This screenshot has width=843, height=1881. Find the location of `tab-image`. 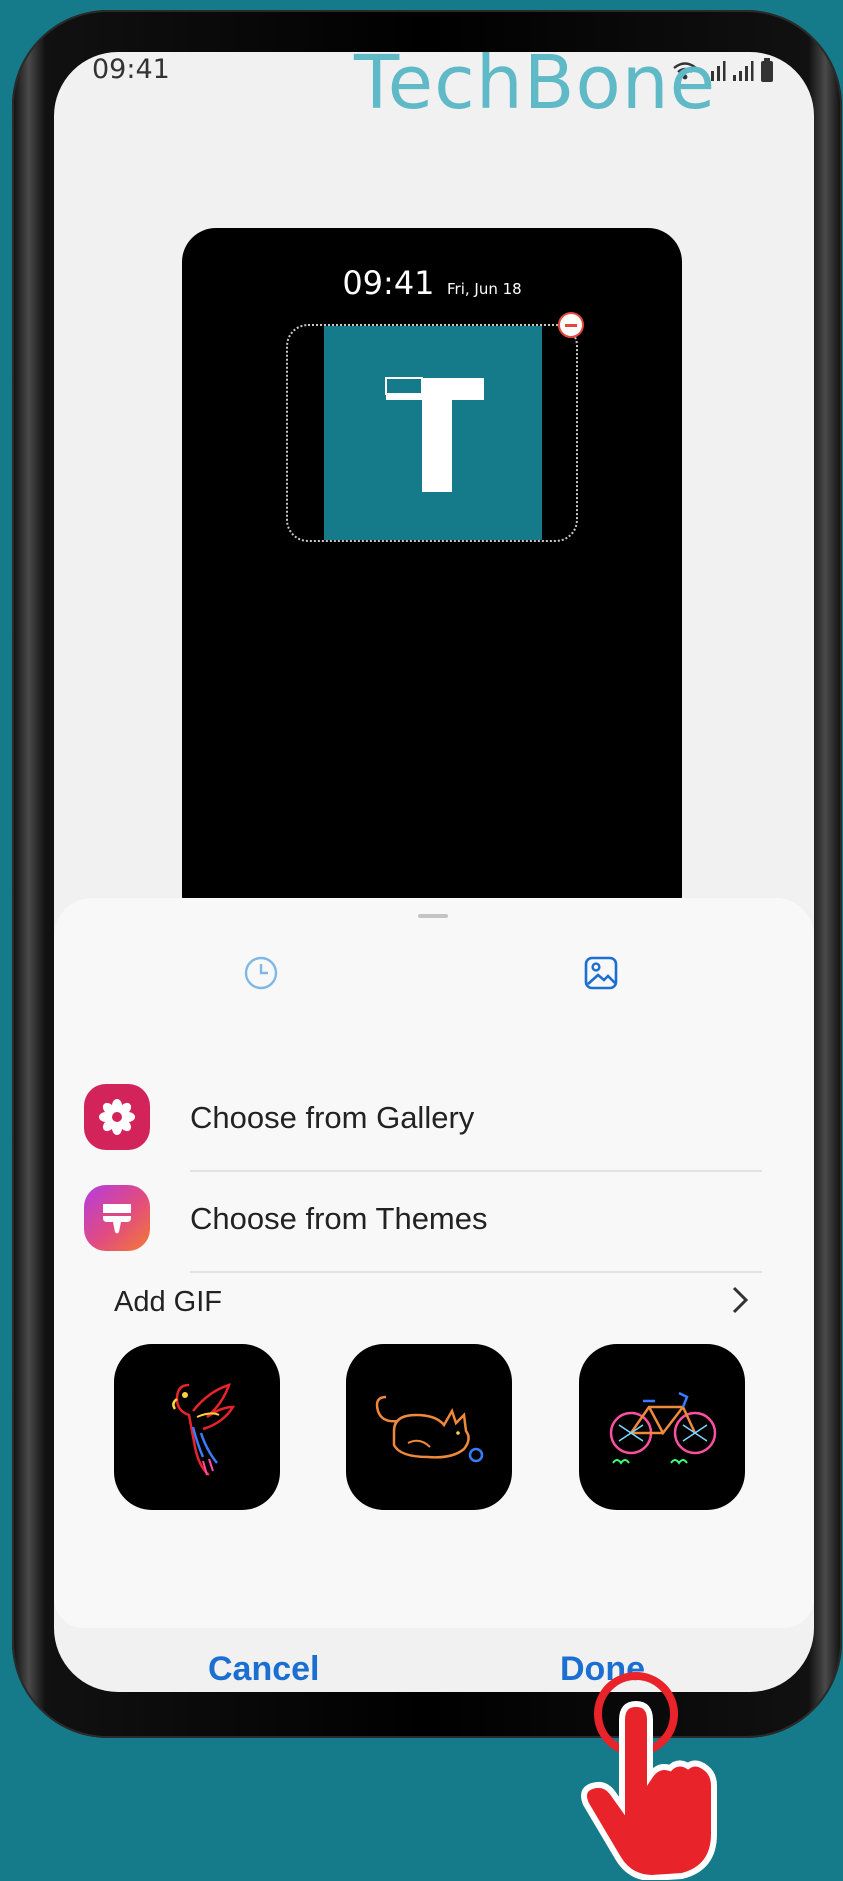

tab-image is located at coordinates (601, 973).